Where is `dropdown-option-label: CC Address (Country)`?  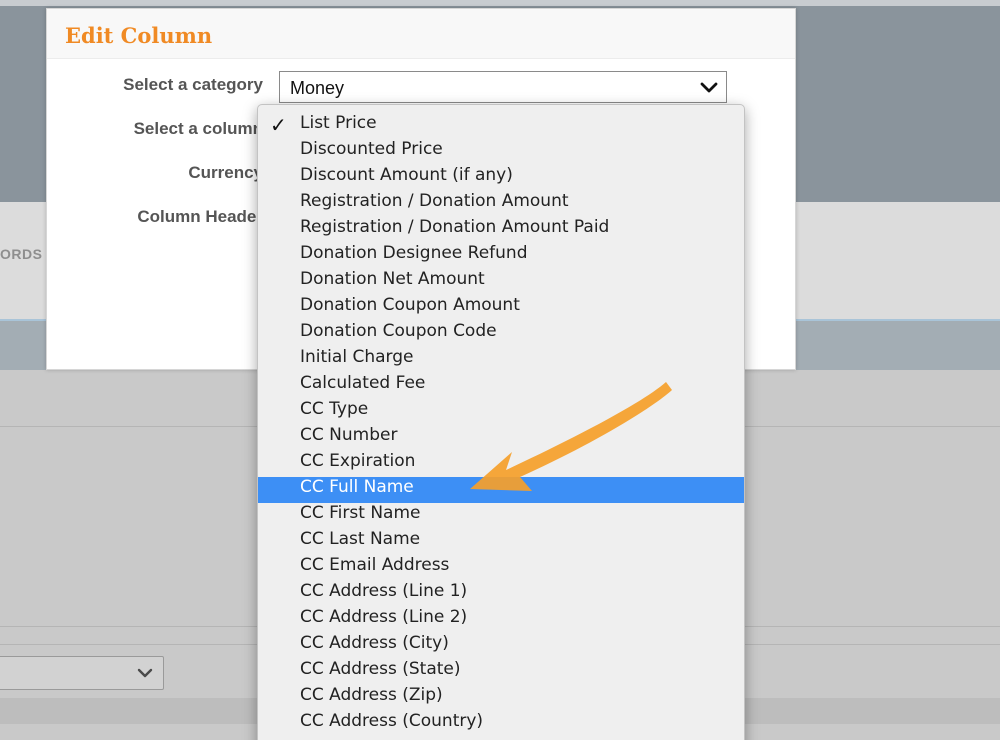
dropdown-option-label: CC Address (Country) is located at coordinates (392, 721).